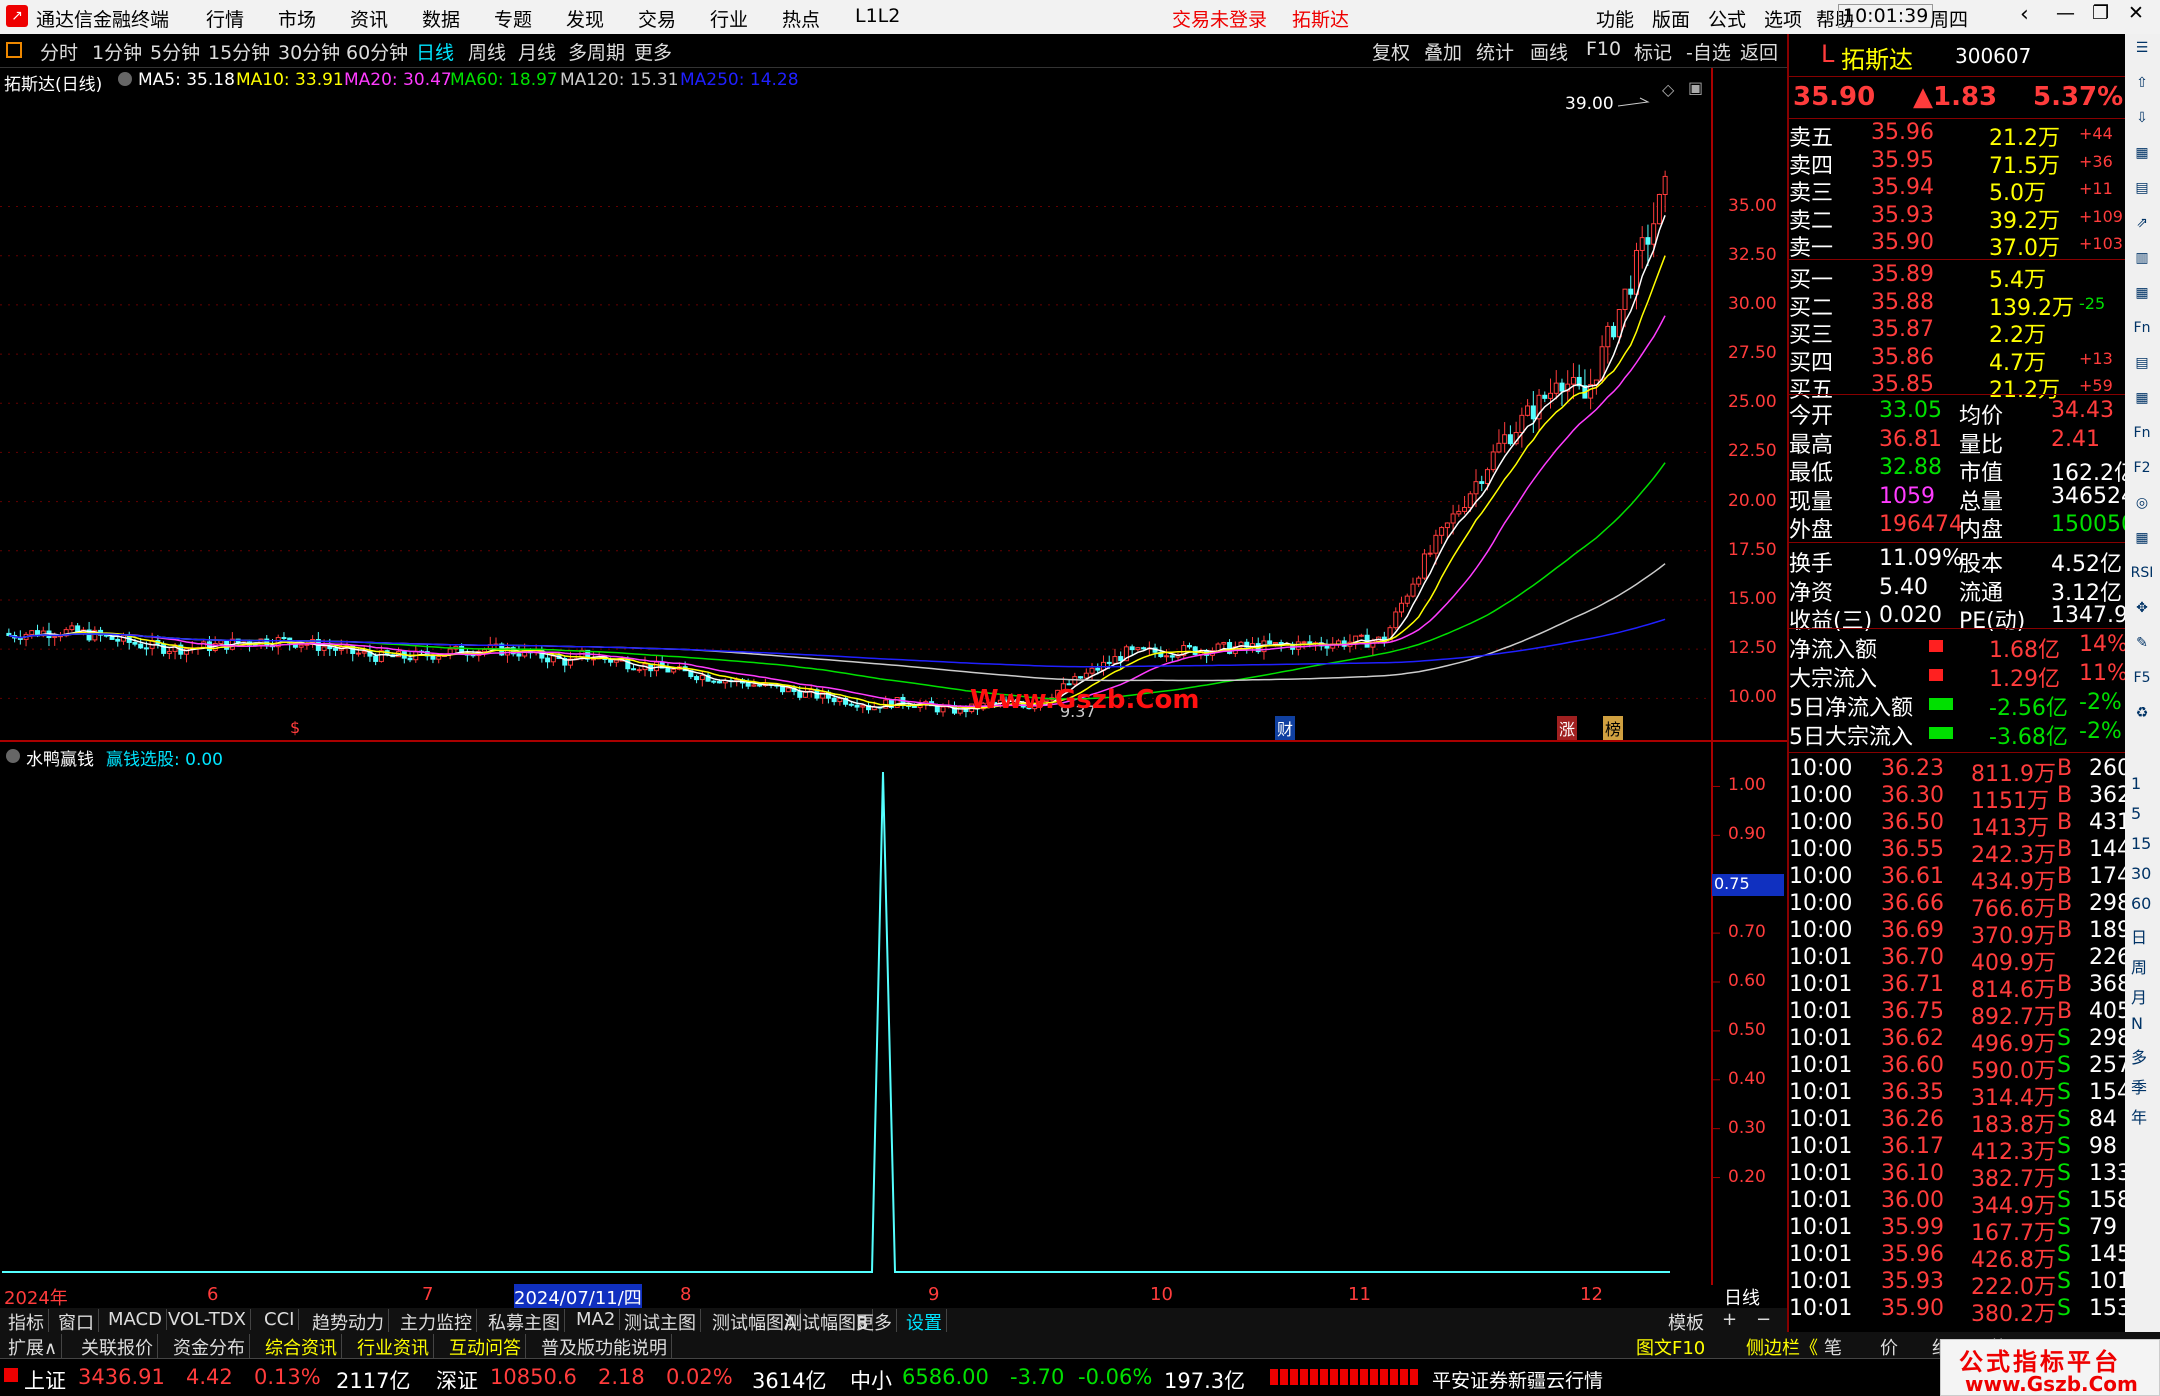 The image size is (2160, 1396). What do you see at coordinates (2100, 13) in the screenshot?
I see `restore-icon: ❐` at bounding box center [2100, 13].